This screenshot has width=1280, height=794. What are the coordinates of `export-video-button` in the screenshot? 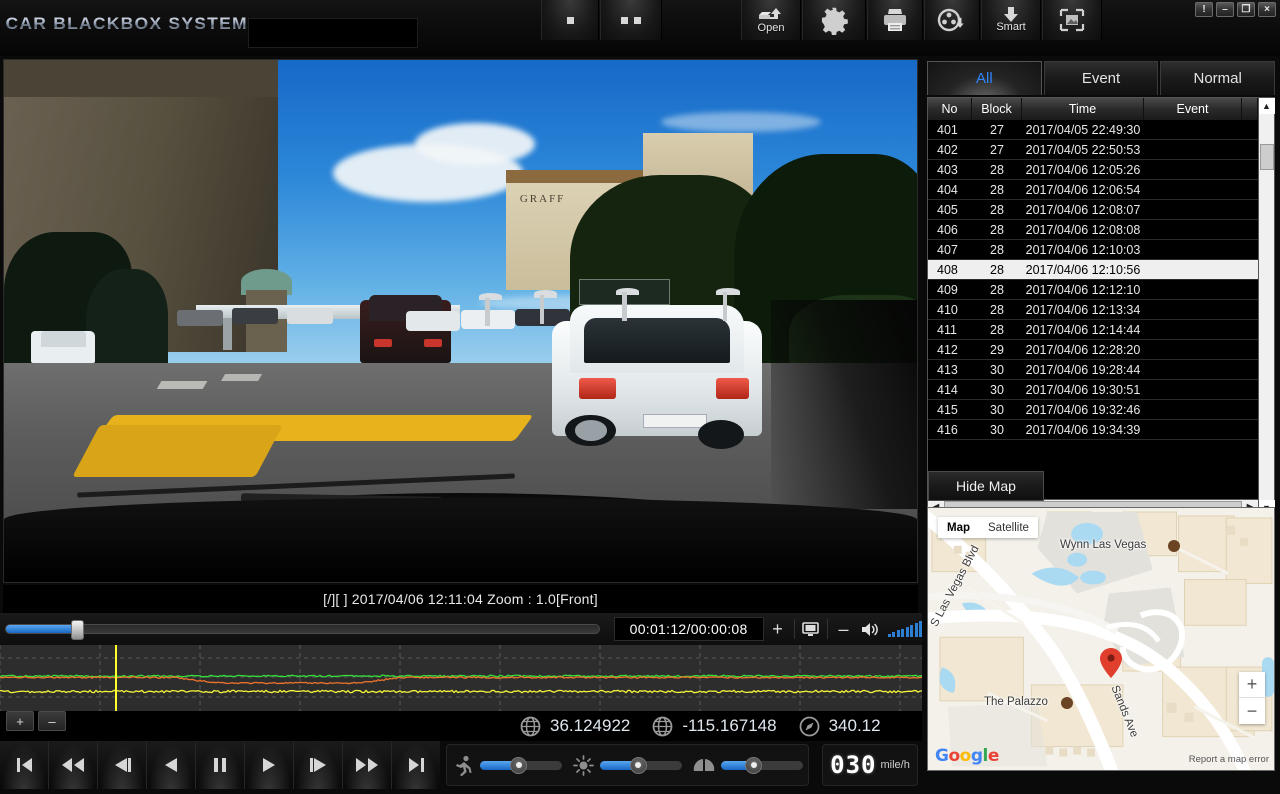 It's located at (952, 20).